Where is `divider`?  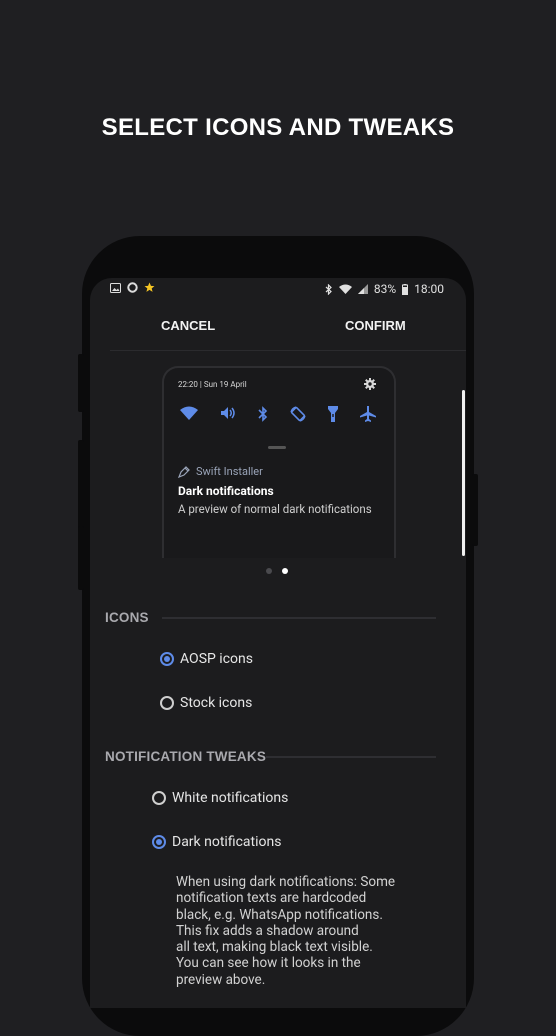
divider is located at coordinates (288, 350).